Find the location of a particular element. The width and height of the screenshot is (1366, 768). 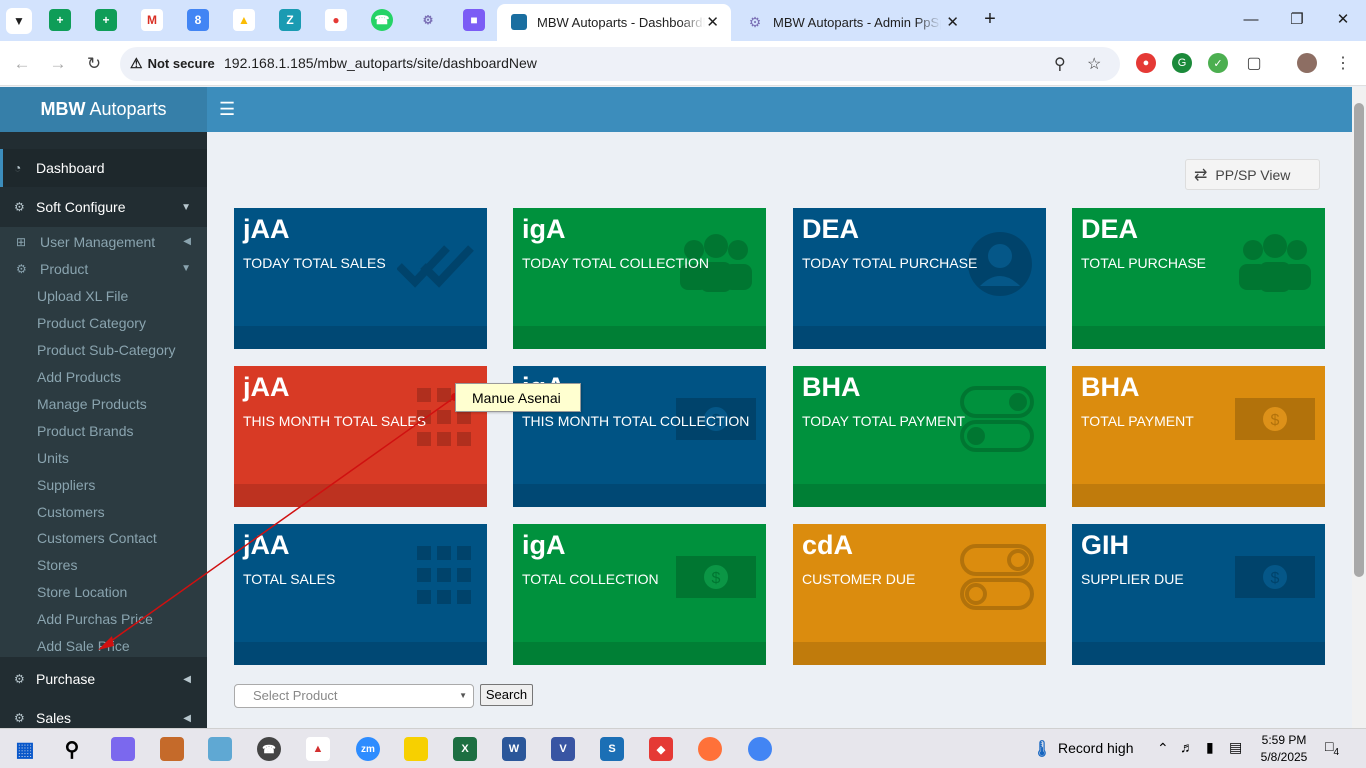

sidebar-item-product: ⚙ Product ▼ is located at coordinates (103, 268).